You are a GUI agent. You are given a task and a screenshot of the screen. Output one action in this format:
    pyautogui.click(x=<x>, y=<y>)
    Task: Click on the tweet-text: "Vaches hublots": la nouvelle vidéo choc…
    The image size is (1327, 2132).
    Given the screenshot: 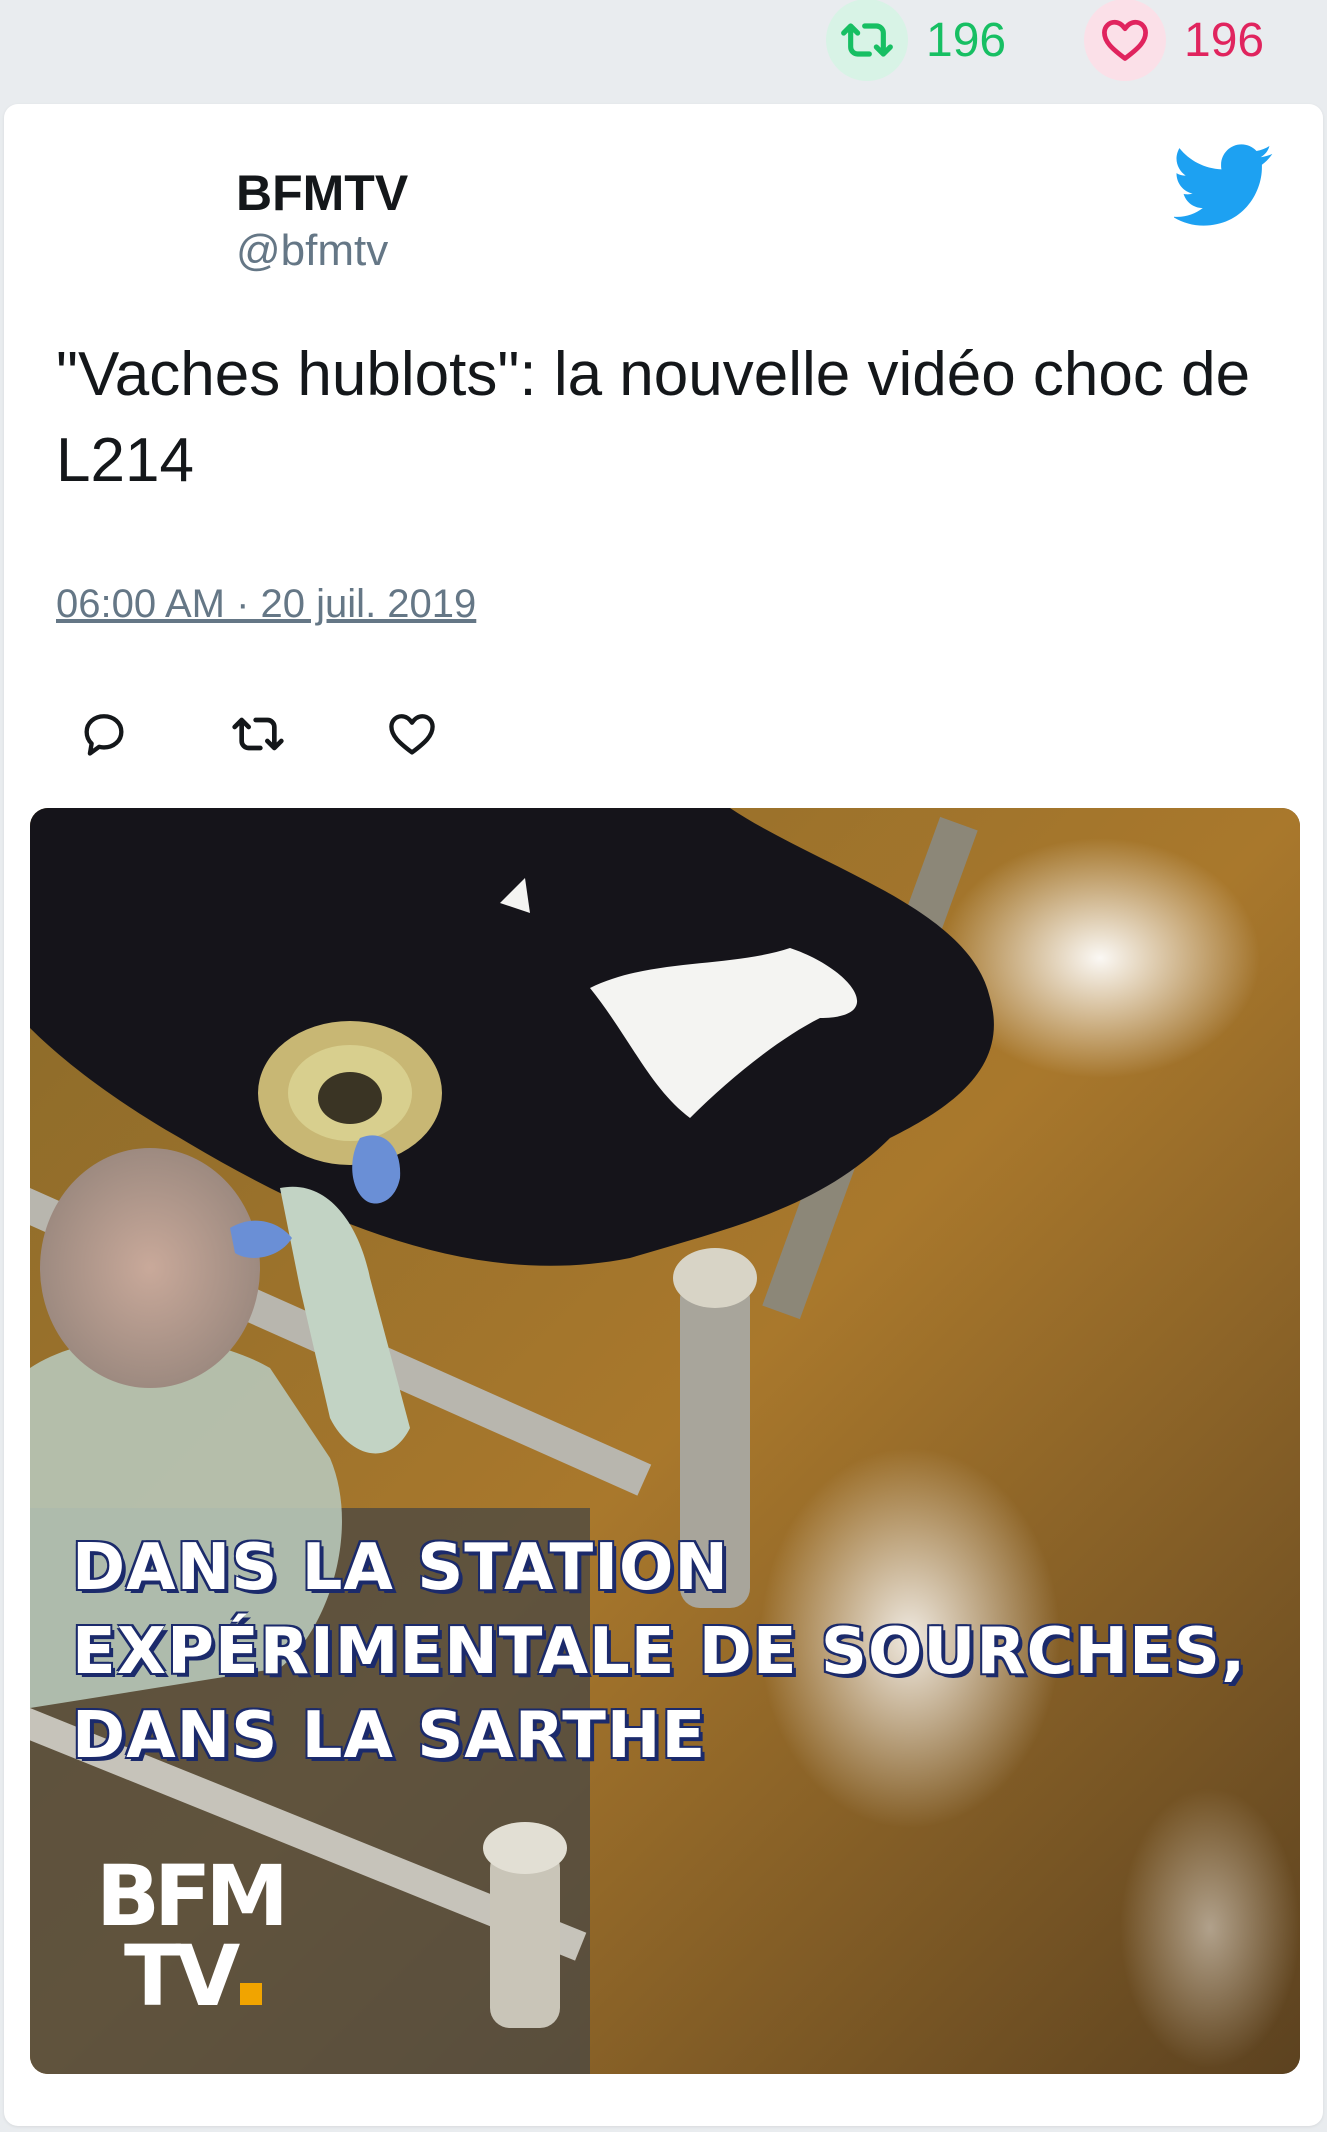 What is the action you would take?
    pyautogui.click(x=653, y=417)
    